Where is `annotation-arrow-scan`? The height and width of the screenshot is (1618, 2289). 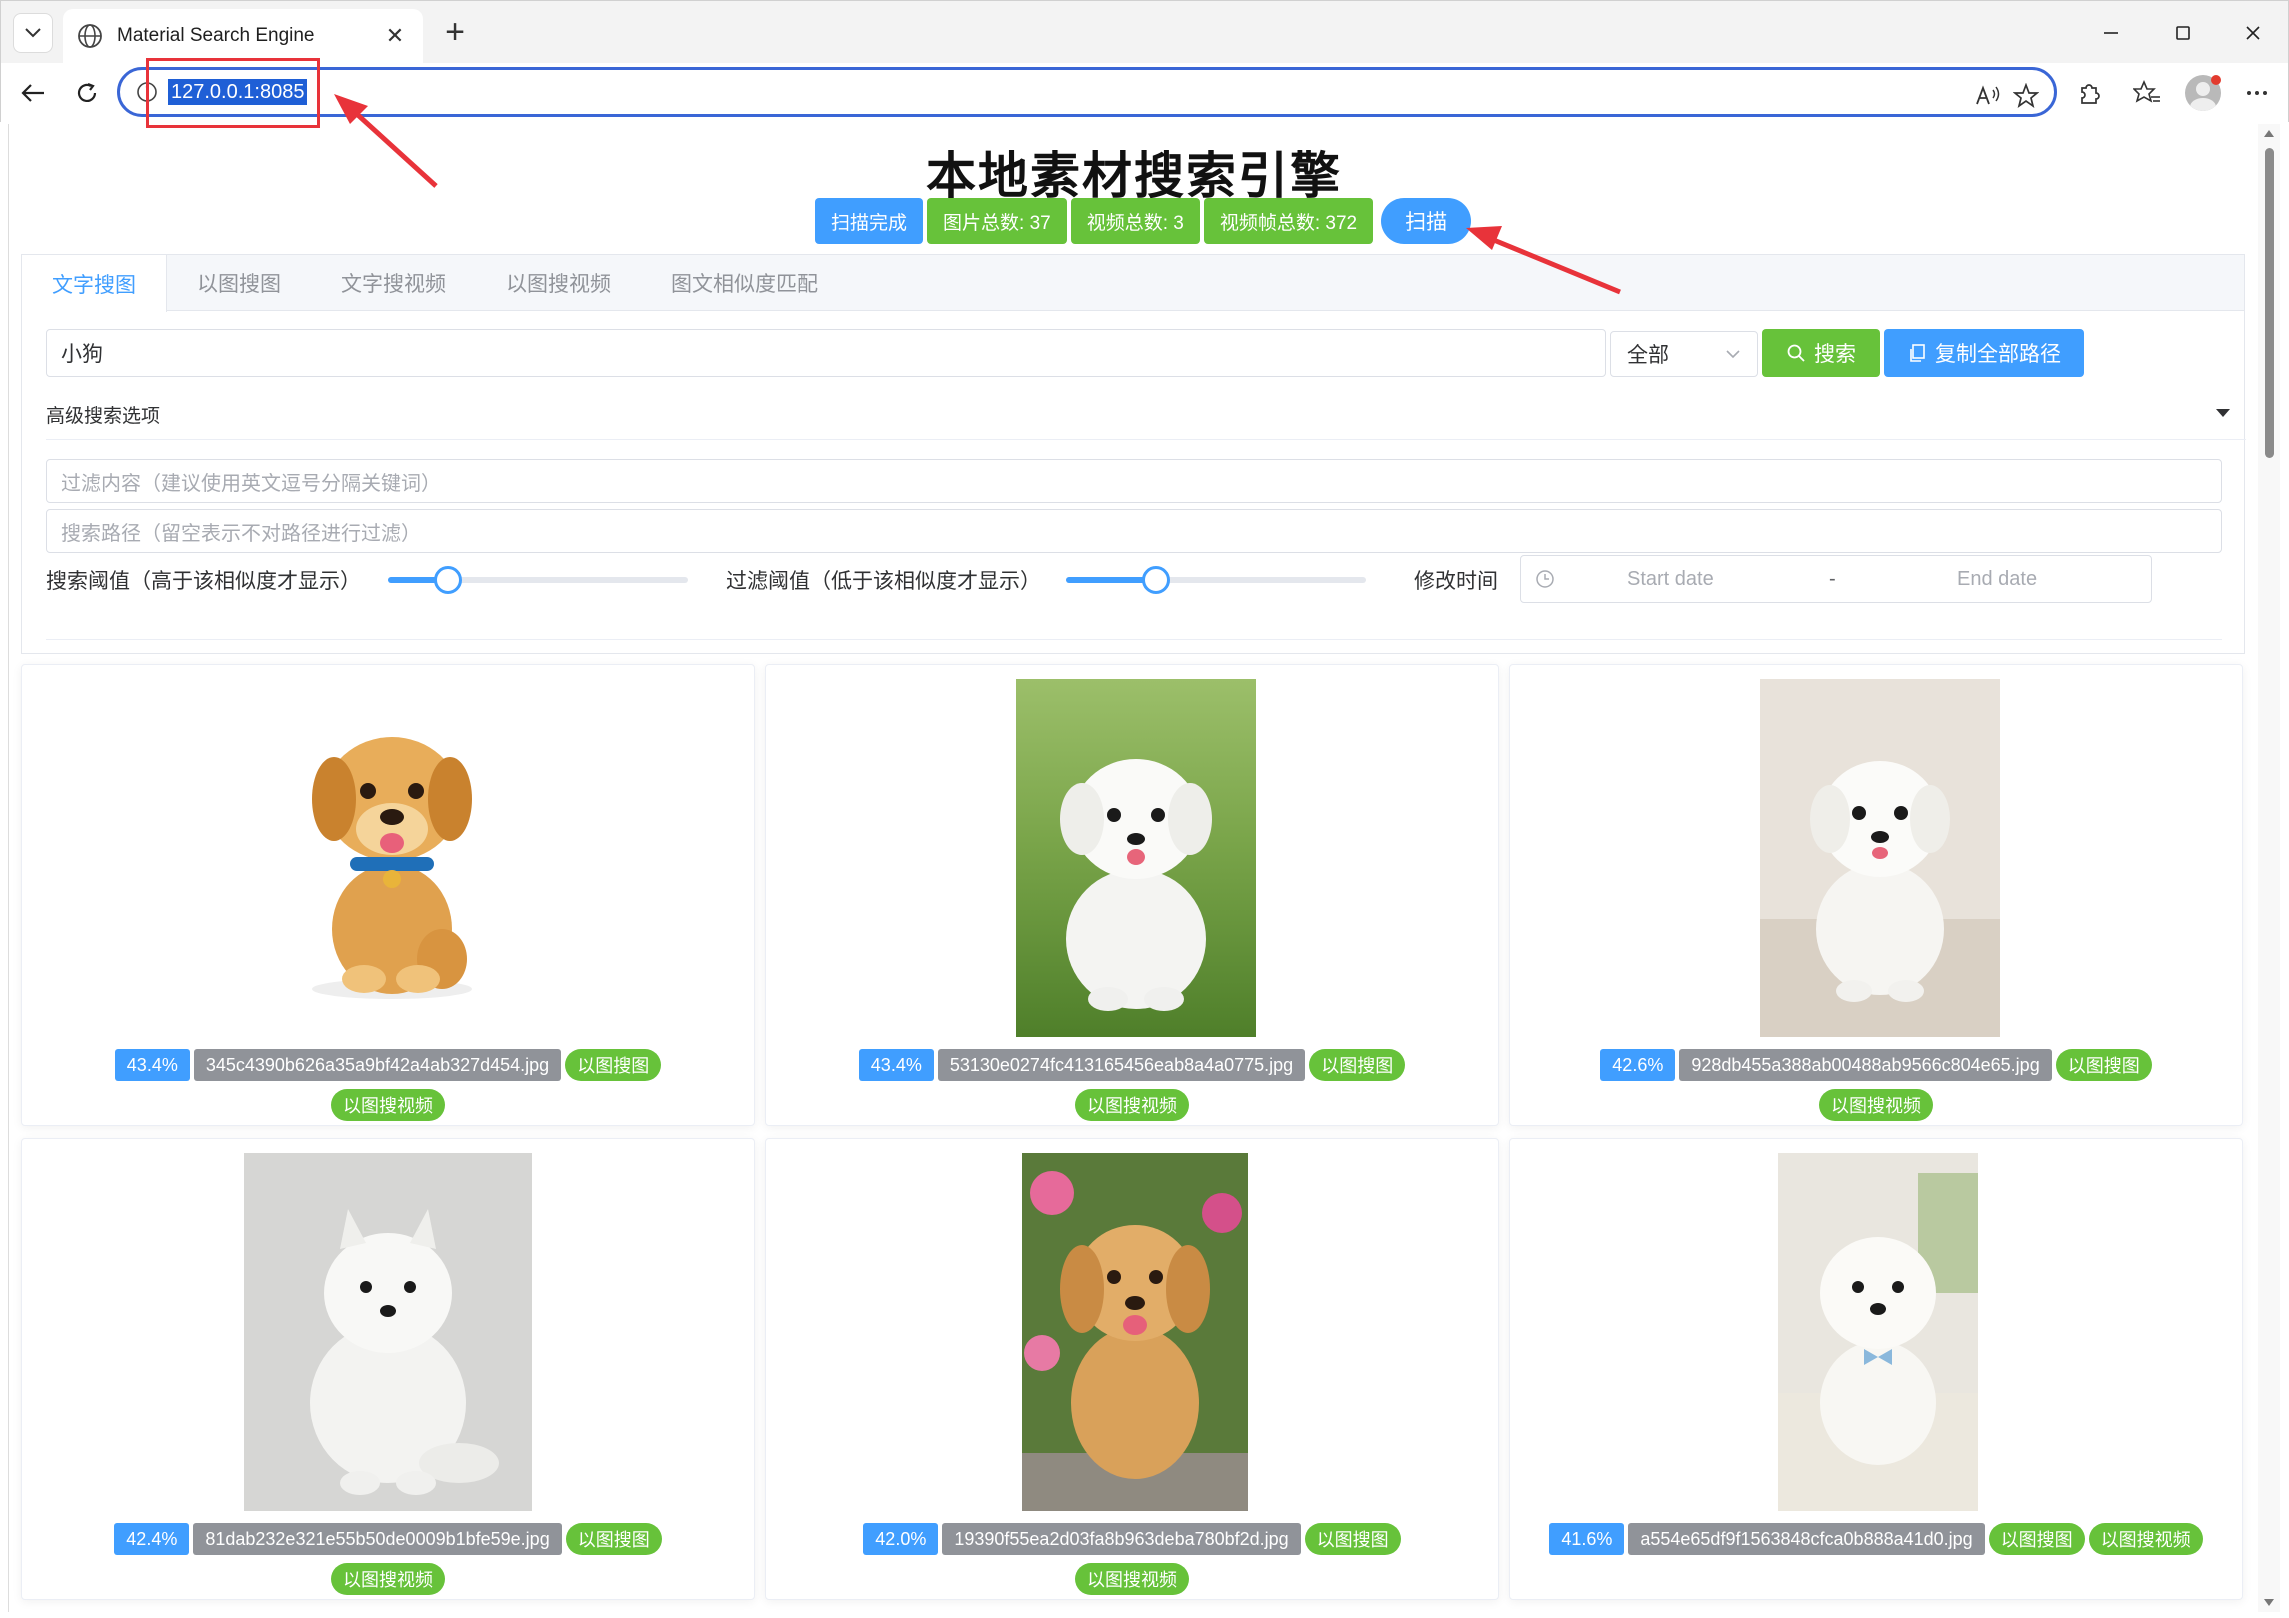 annotation-arrow-scan is located at coordinates (1543, 260).